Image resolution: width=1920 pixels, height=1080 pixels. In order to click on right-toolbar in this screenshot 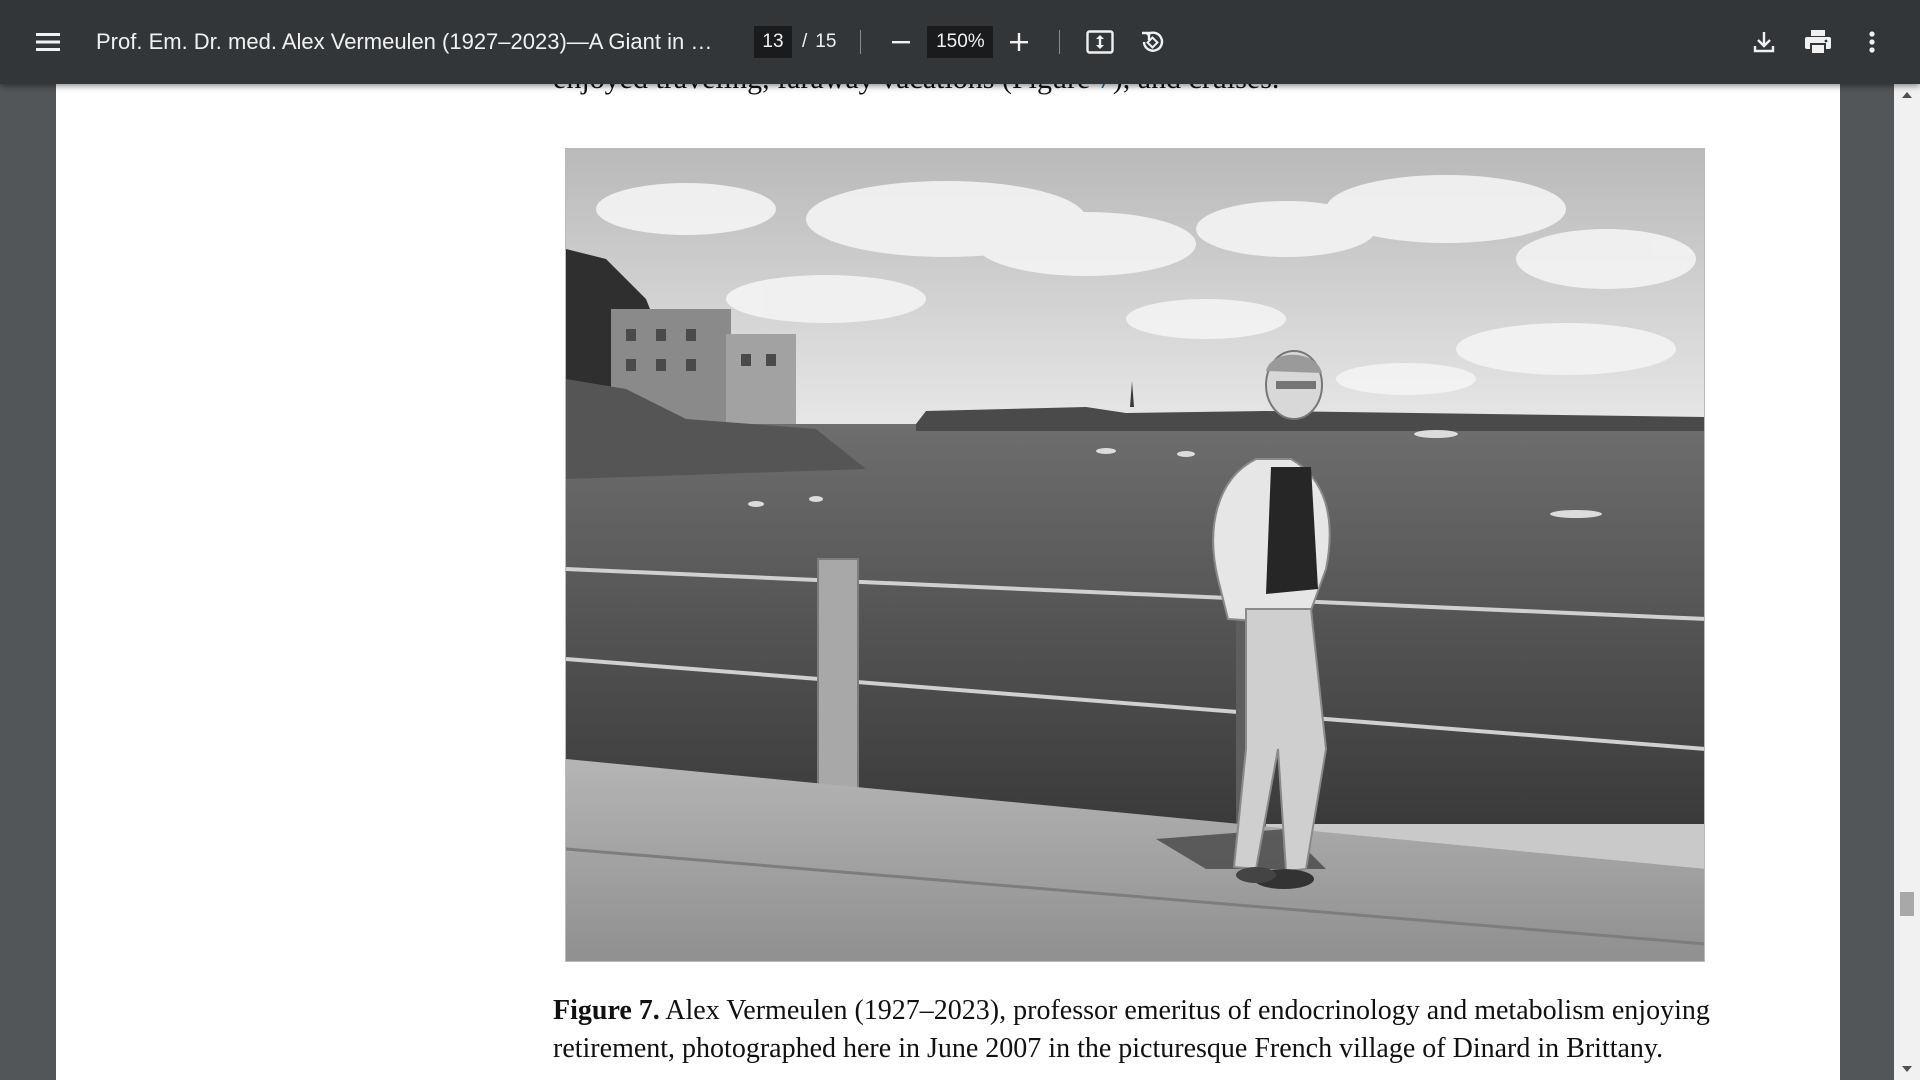, I will do `click(1818, 42)`.